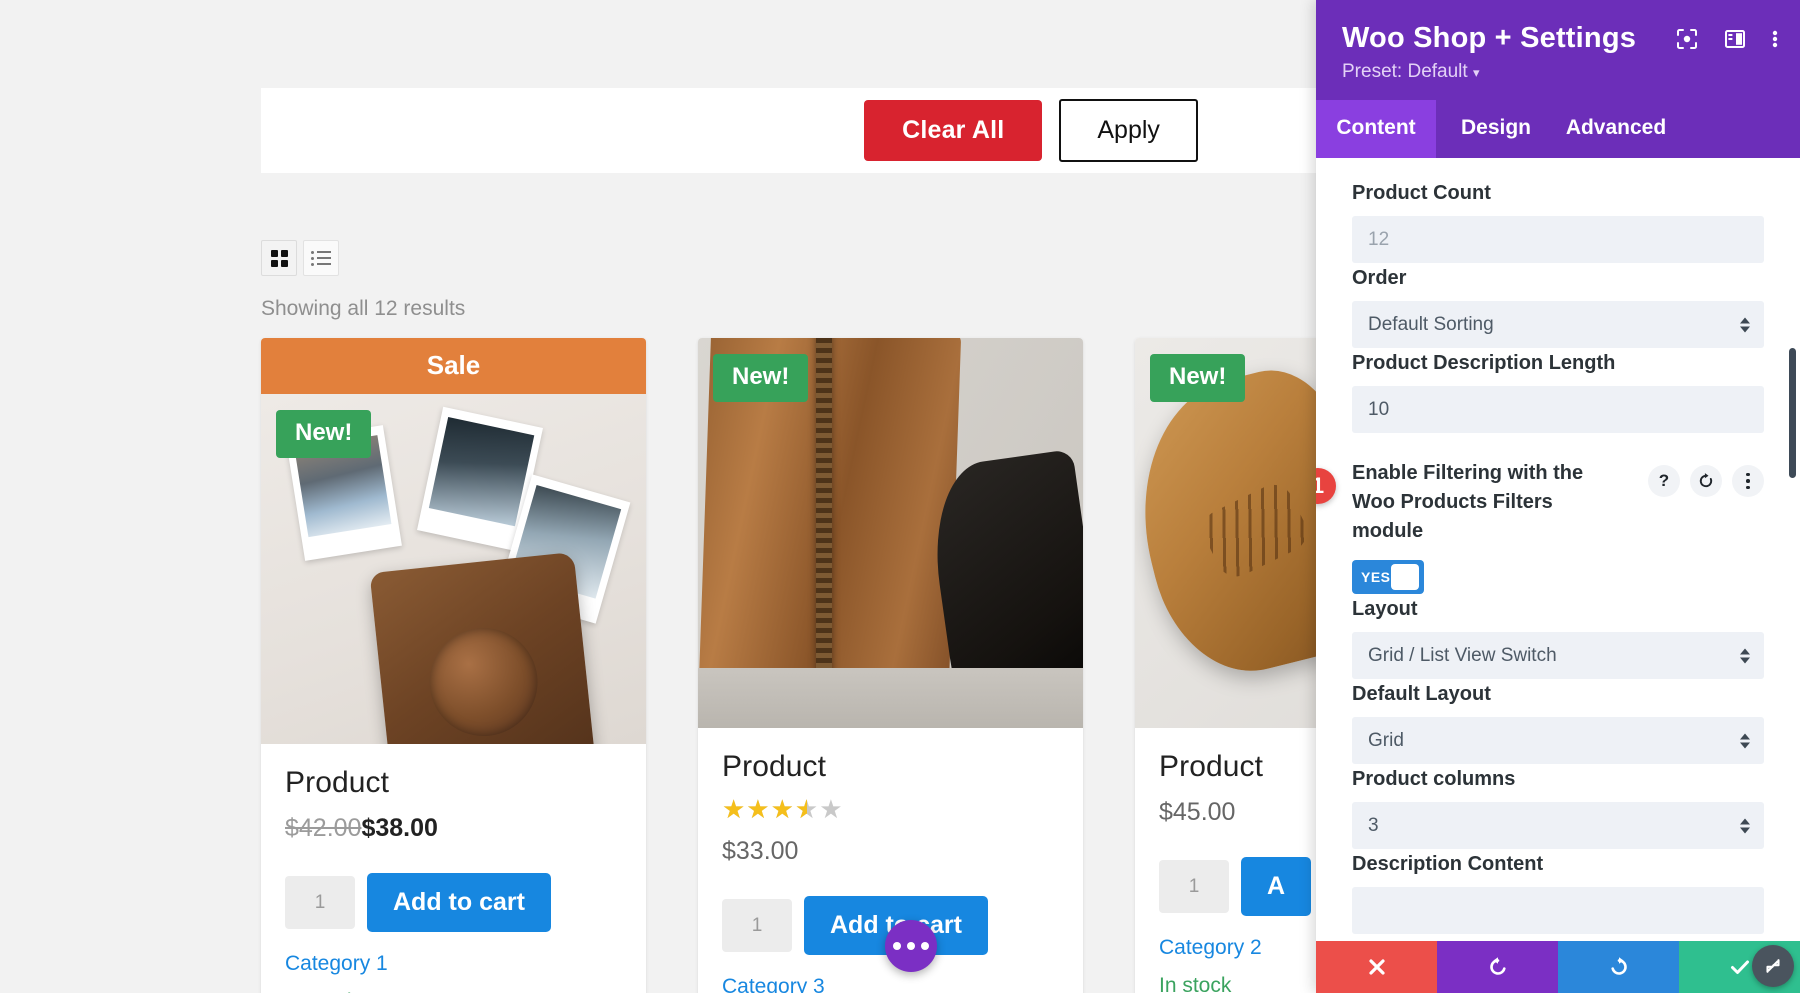 The image size is (1800, 993). What do you see at coordinates (1421, 193) in the screenshot?
I see `product-count-label: Product Count` at bounding box center [1421, 193].